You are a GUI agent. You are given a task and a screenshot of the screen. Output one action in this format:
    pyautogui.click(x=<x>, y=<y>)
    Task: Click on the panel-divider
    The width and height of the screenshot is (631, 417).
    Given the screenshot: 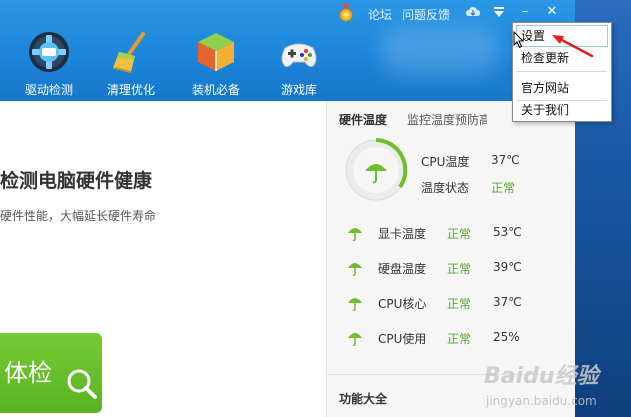 What is the action you would take?
    pyautogui.click(x=451, y=374)
    